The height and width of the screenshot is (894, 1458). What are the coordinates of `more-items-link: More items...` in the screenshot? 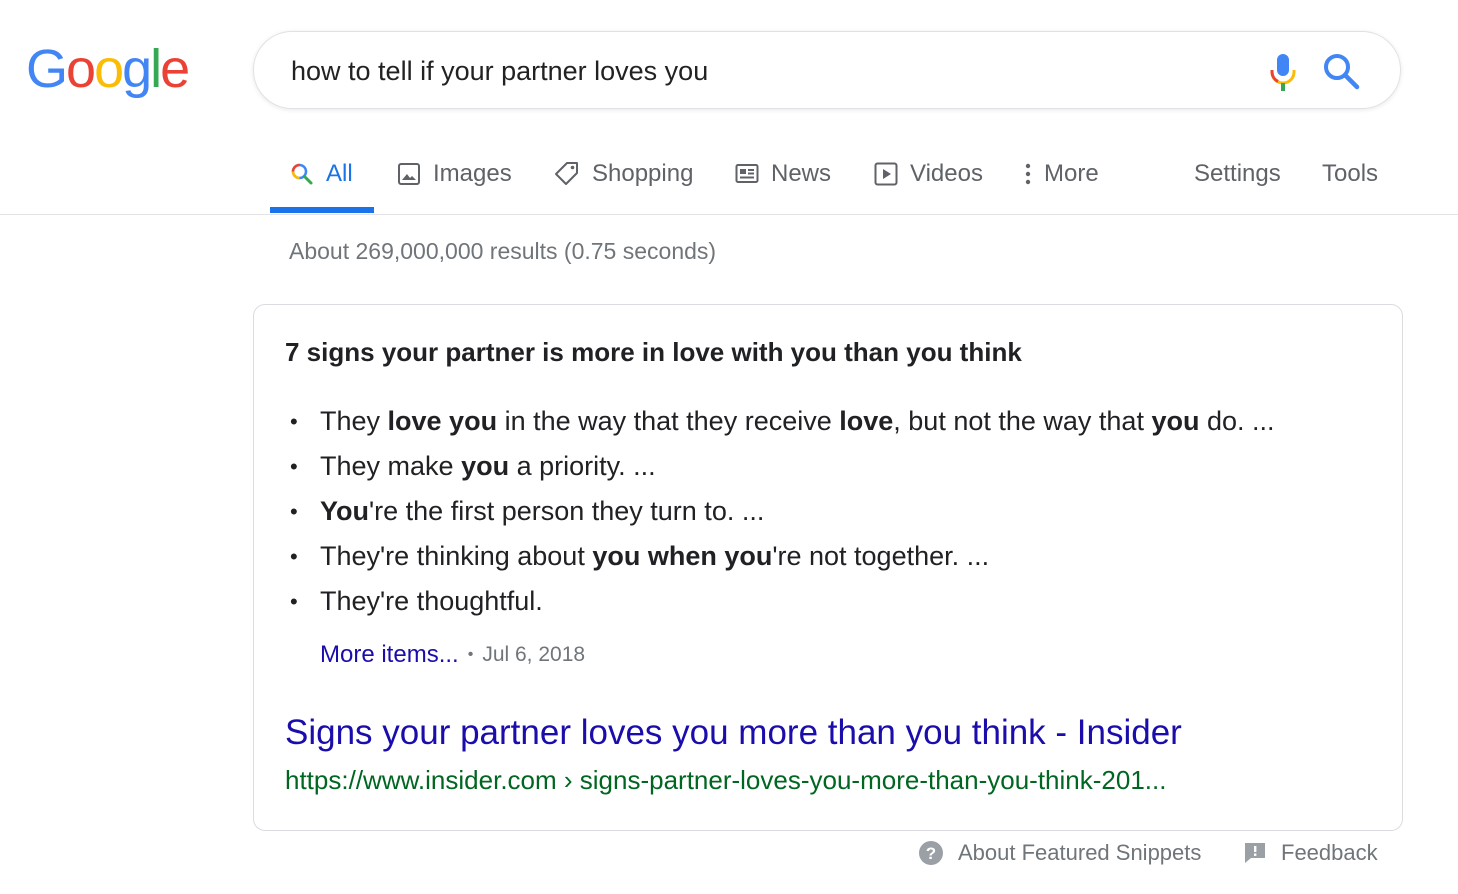 It's located at (389, 655).